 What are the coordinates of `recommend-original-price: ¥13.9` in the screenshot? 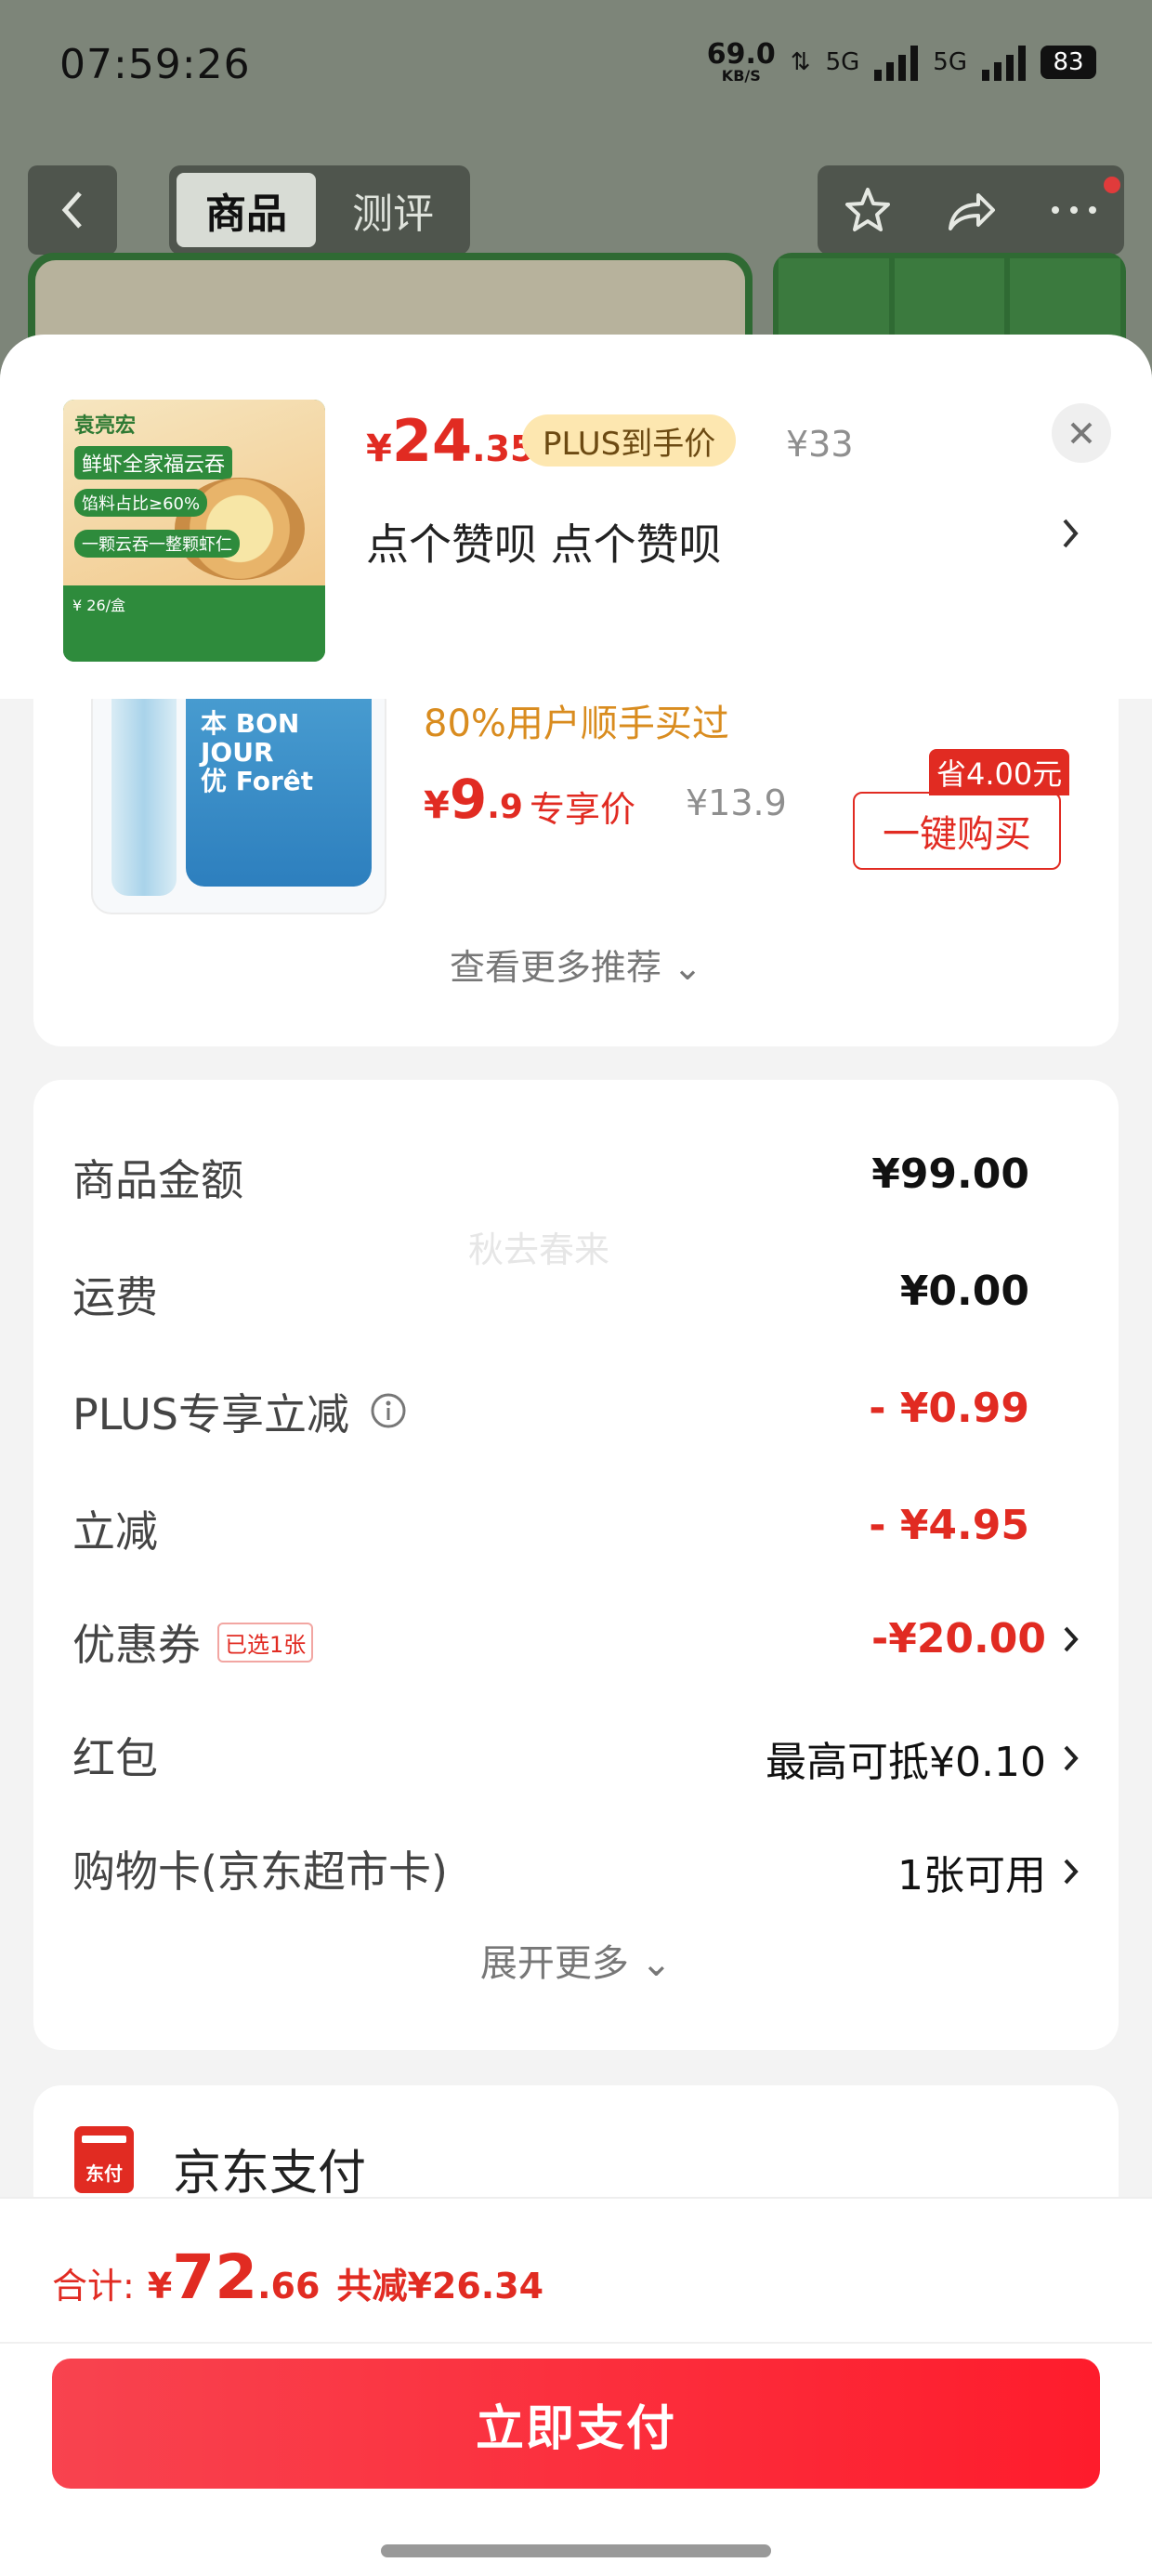 It's located at (736, 802).